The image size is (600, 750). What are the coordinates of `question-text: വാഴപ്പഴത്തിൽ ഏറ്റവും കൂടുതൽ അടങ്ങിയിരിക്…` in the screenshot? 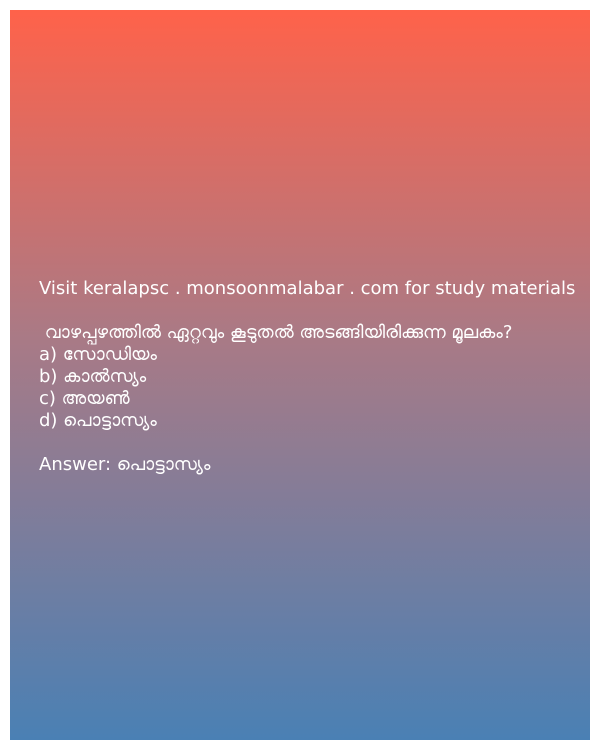 It's located at (276, 332).